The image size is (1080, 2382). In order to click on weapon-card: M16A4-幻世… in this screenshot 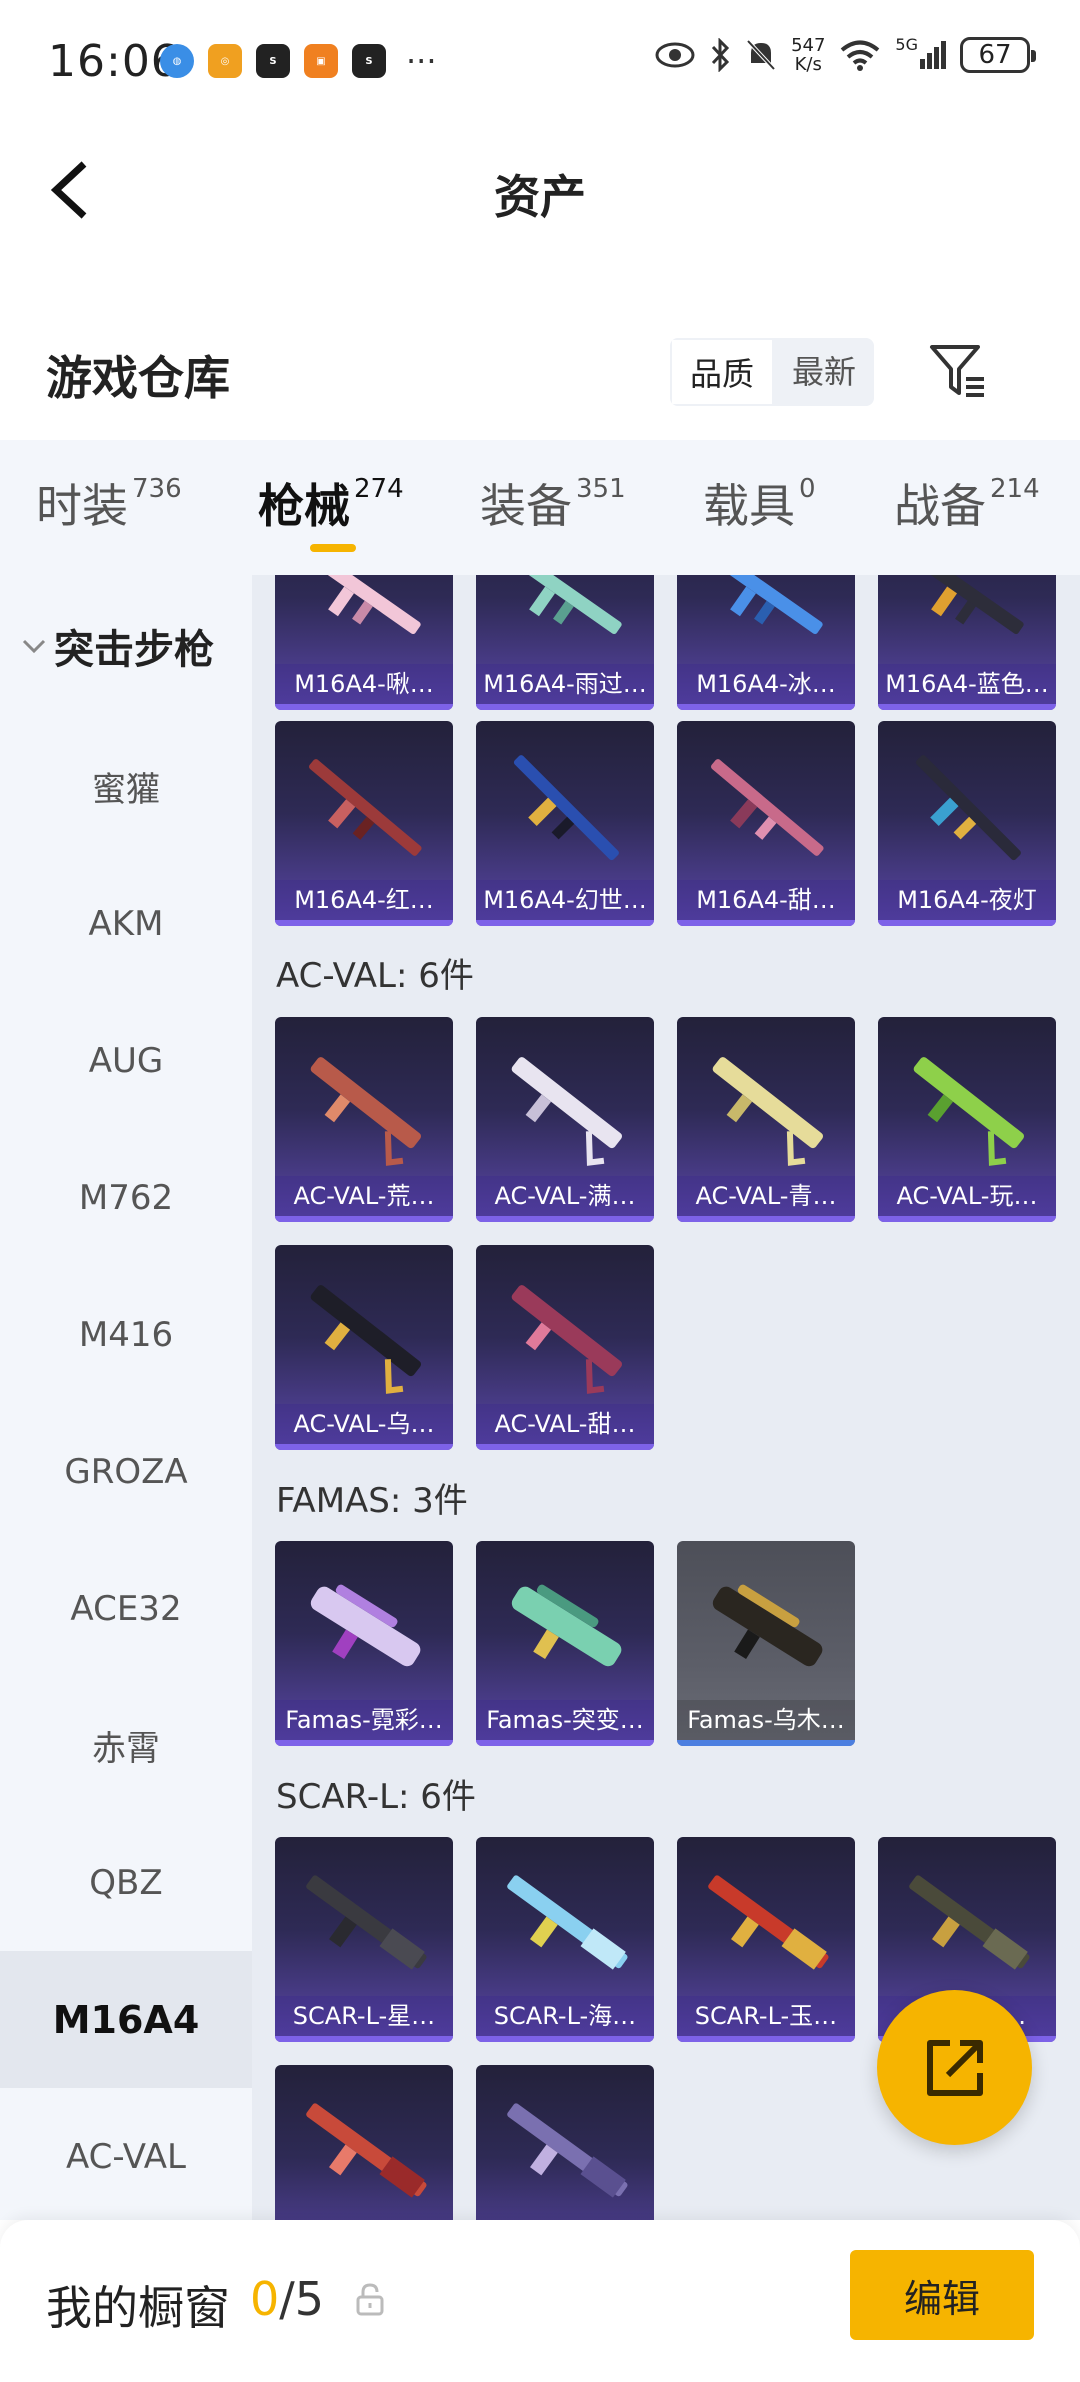, I will do `click(565, 823)`.